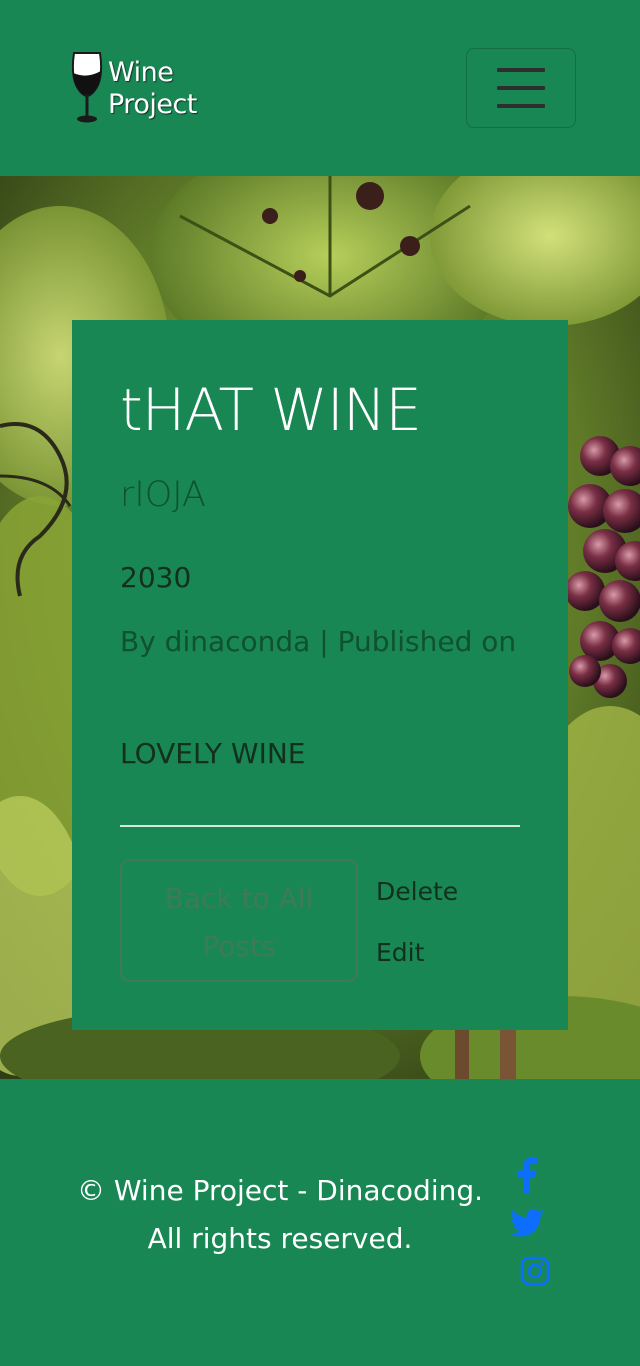 The height and width of the screenshot is (1366, 640). I want to click on twitter-icon, so click(527, 1222).